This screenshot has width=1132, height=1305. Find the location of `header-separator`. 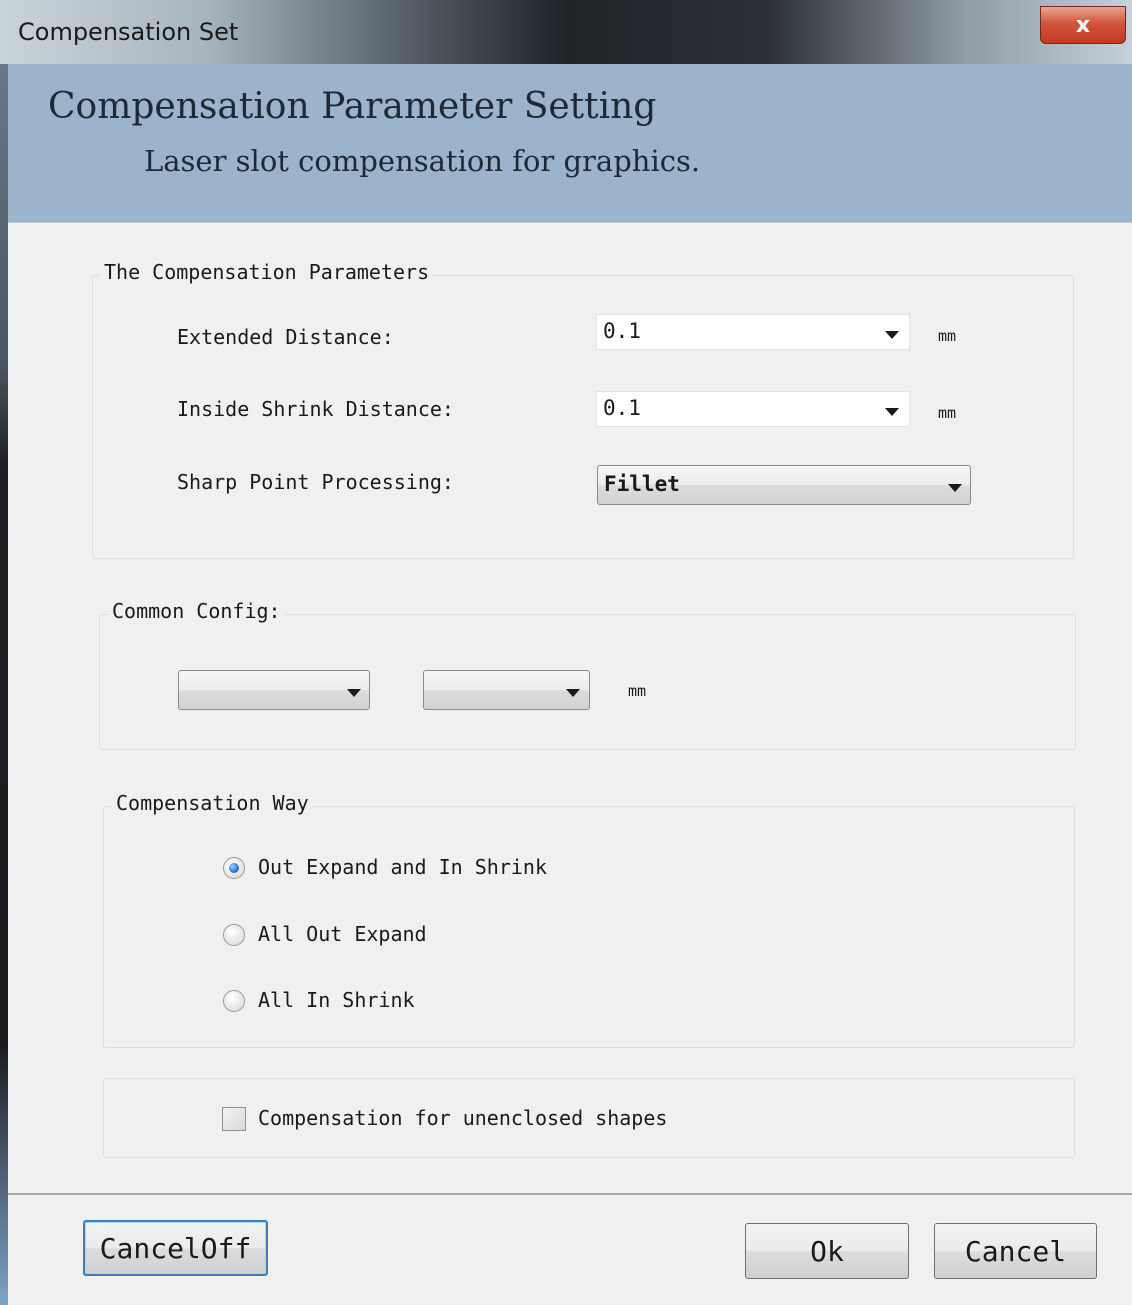

header-separator is located at coordinates (570, 222).